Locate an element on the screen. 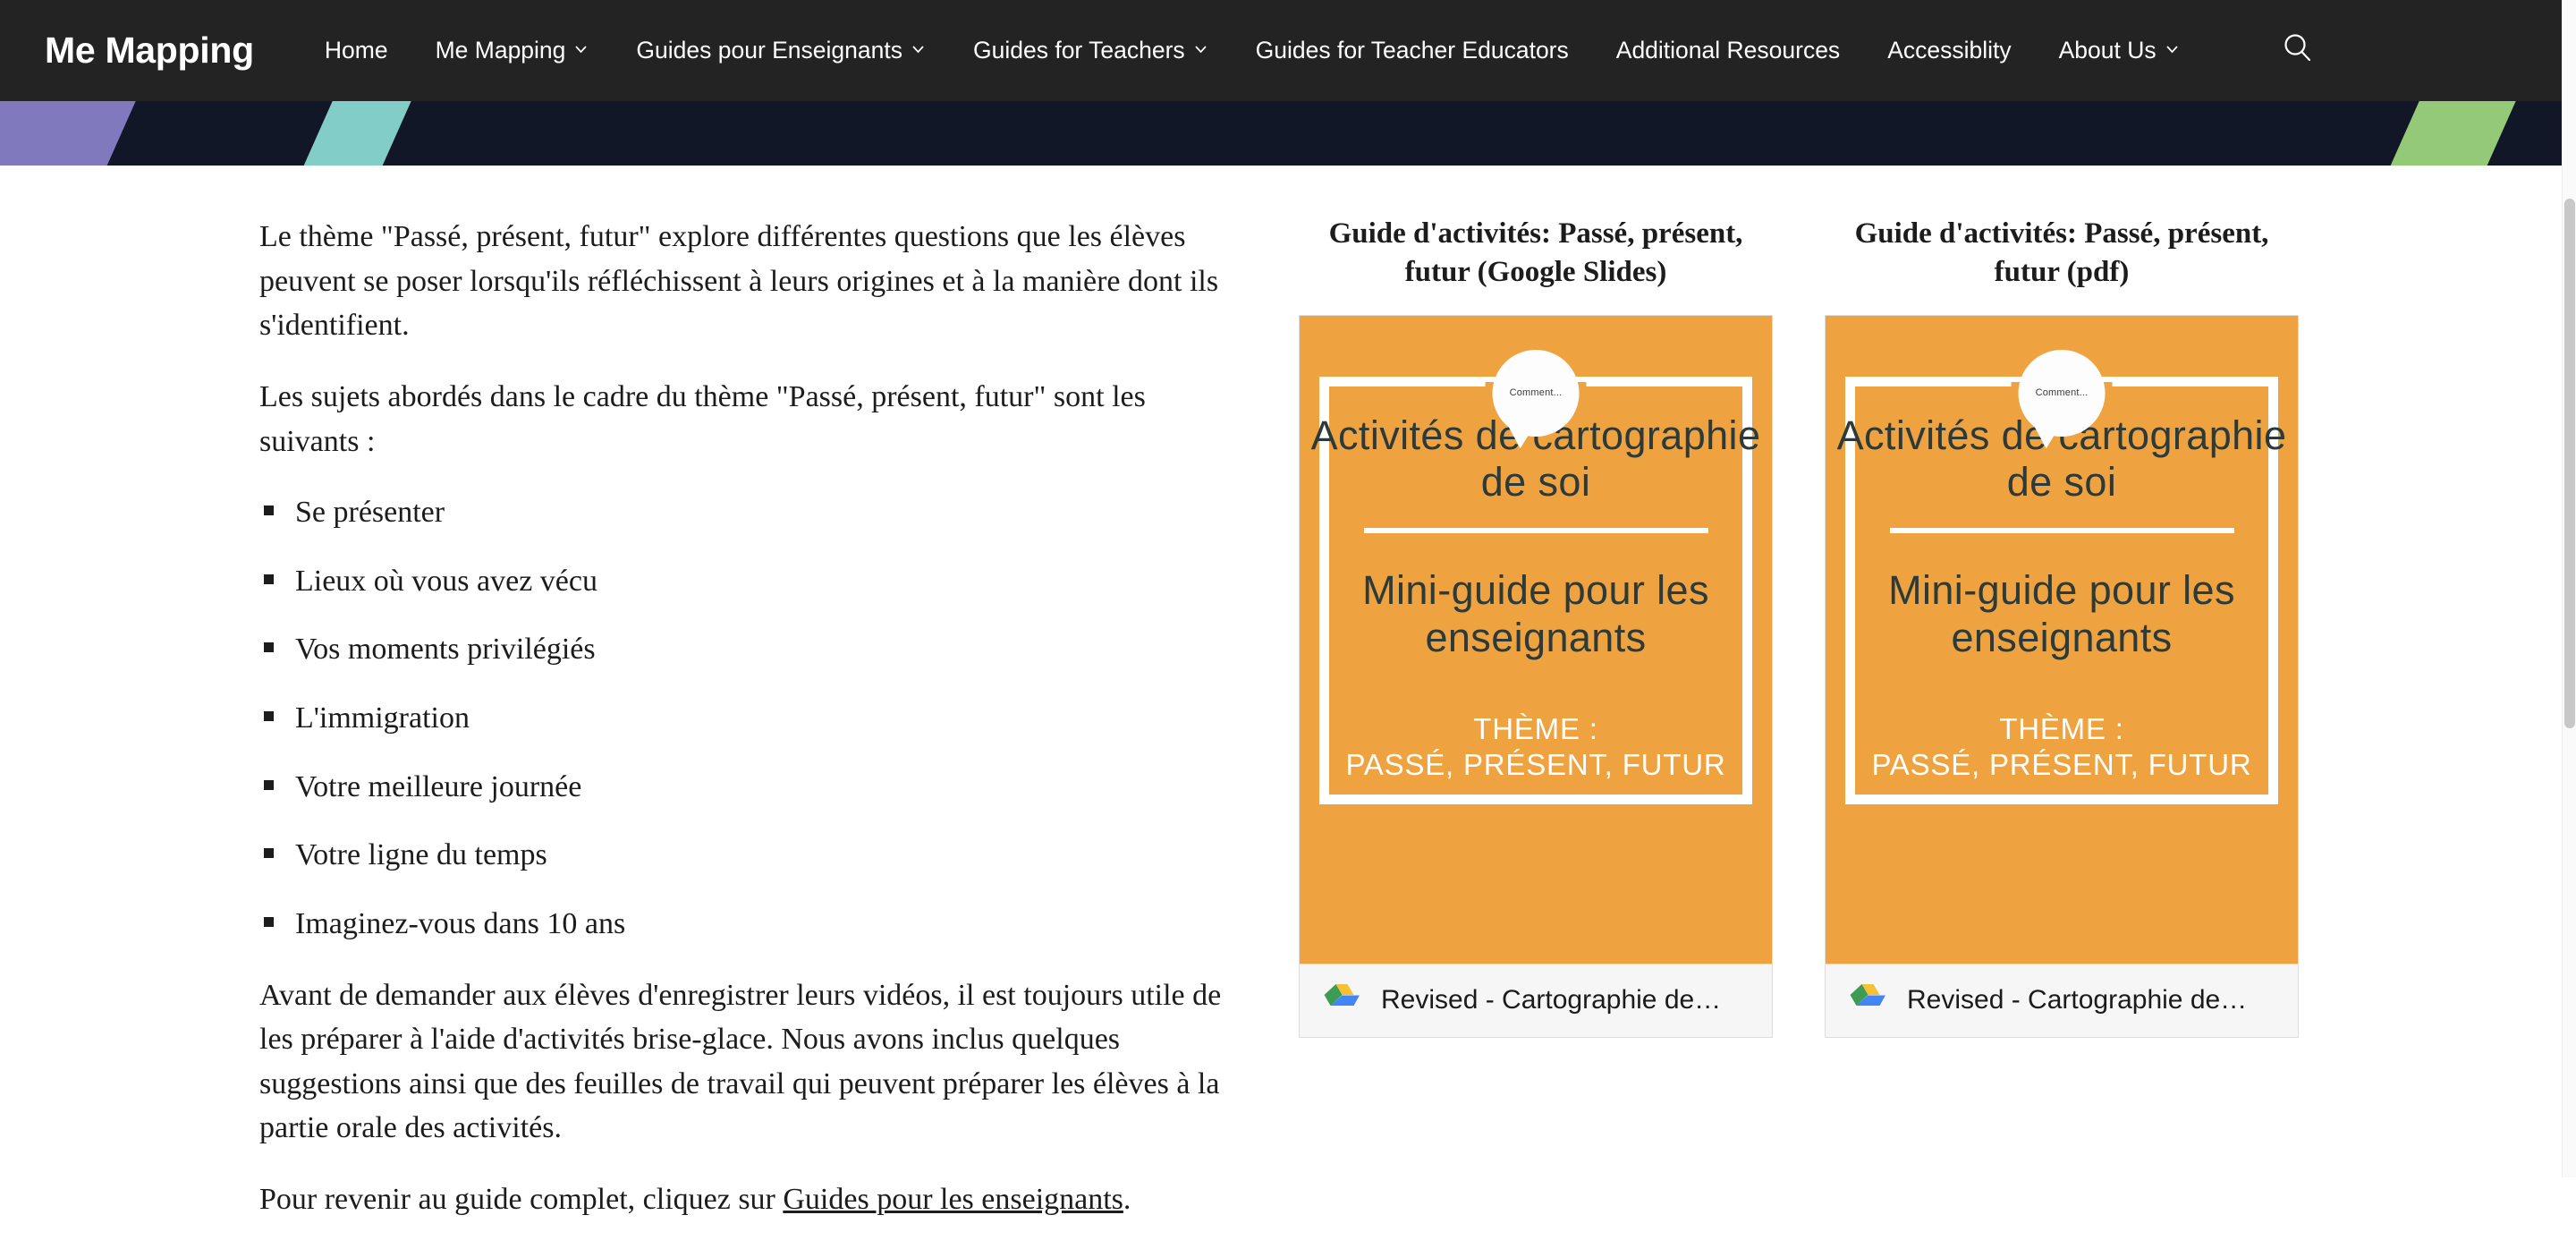 Image resolution: width=2576 pixels, height=1249 pixels. nav-item-guides-for-teacher-educators: Guides for Teacher Educators is located at coordinates (1412, 50).